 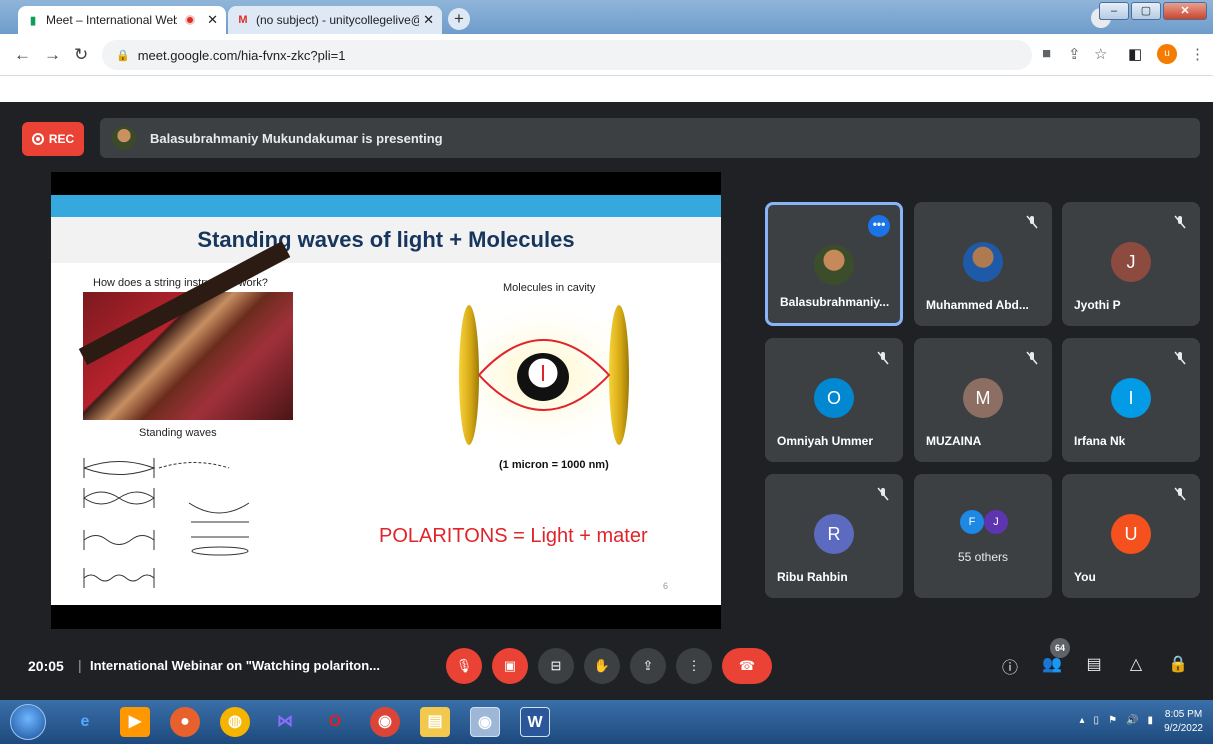 I want to click on more-vert-icon: ⋮, so click(x=694, y=665).